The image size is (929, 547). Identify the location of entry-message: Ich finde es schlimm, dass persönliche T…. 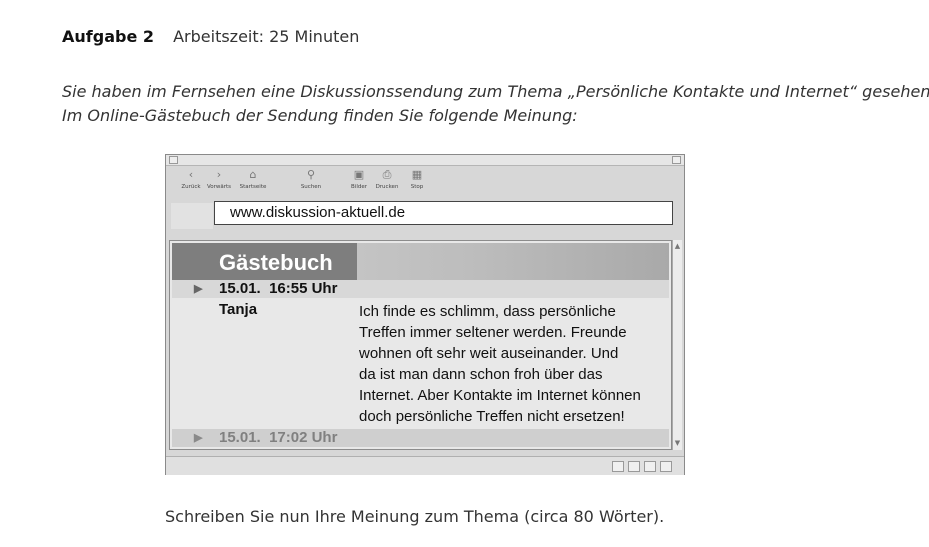
(514, 364).